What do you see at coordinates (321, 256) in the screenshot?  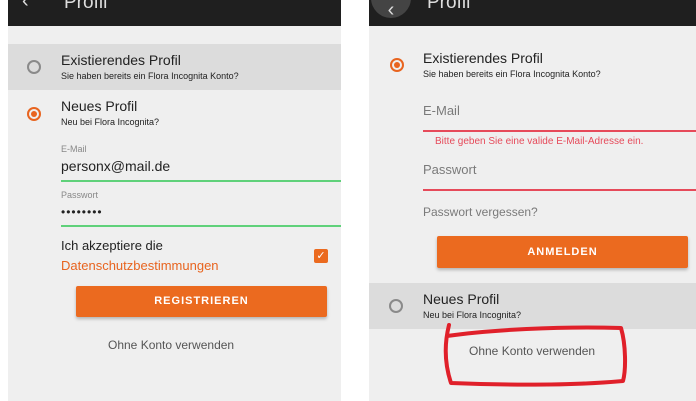 I see `consent-checkbox: ✓` at bounding box center [321, 256].